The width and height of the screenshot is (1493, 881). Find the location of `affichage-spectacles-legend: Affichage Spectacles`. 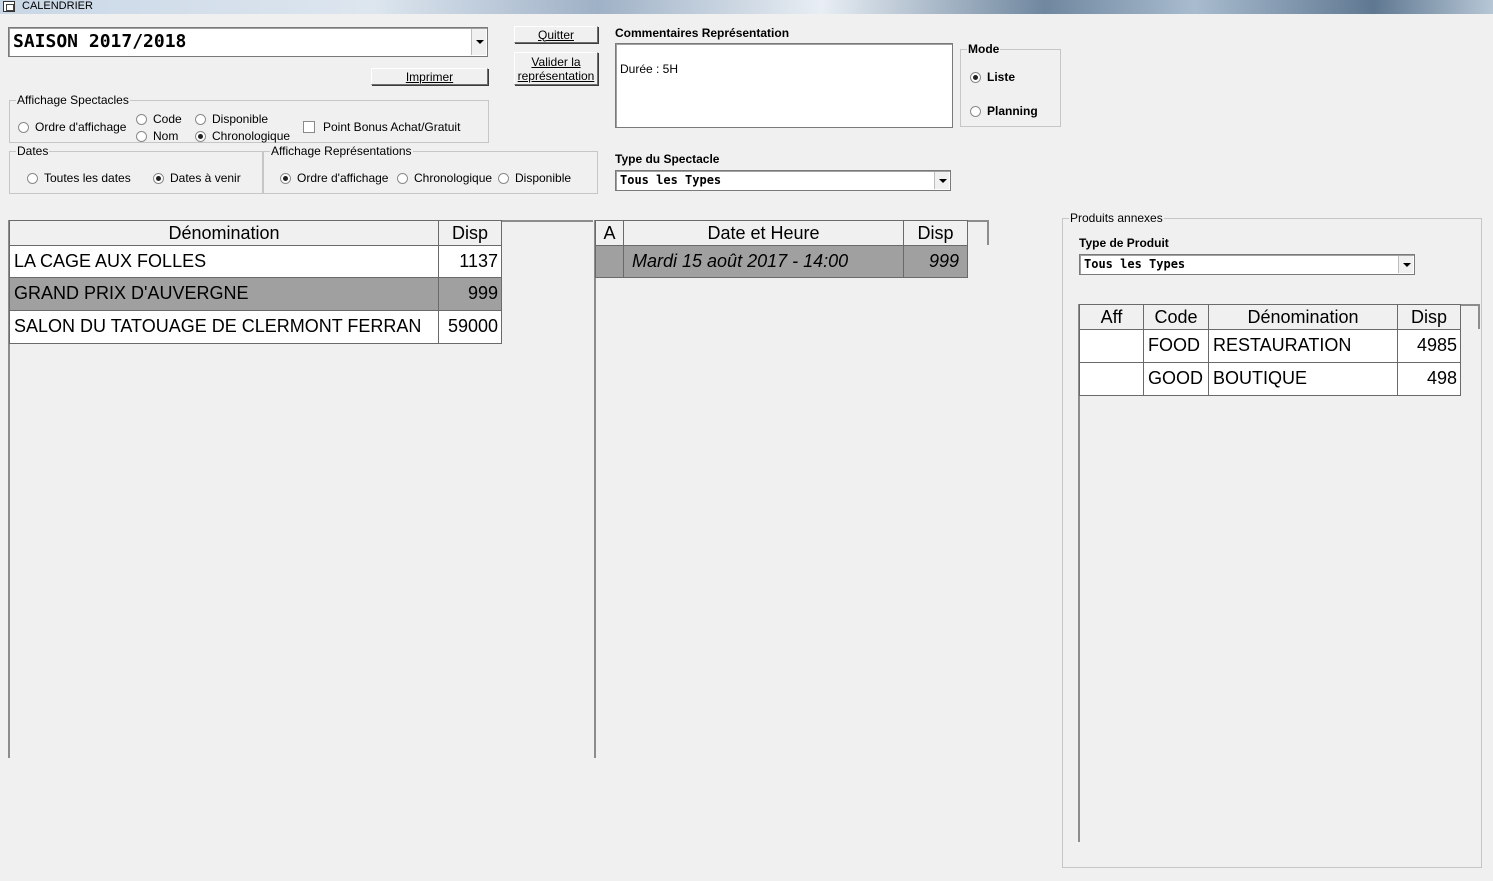

affichage-spectacles-legend: Affichage Spectacles is located at coordinates (73, 100).